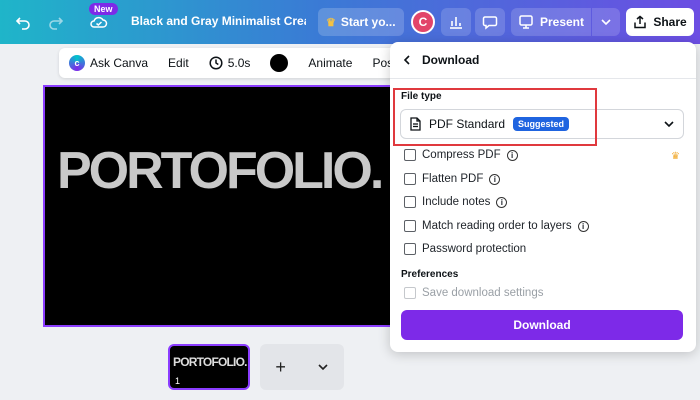 The height and width of the screenshot is (400, 700). I want to click on reading-order-option: Match reading order to layers i, so click(496, 226).